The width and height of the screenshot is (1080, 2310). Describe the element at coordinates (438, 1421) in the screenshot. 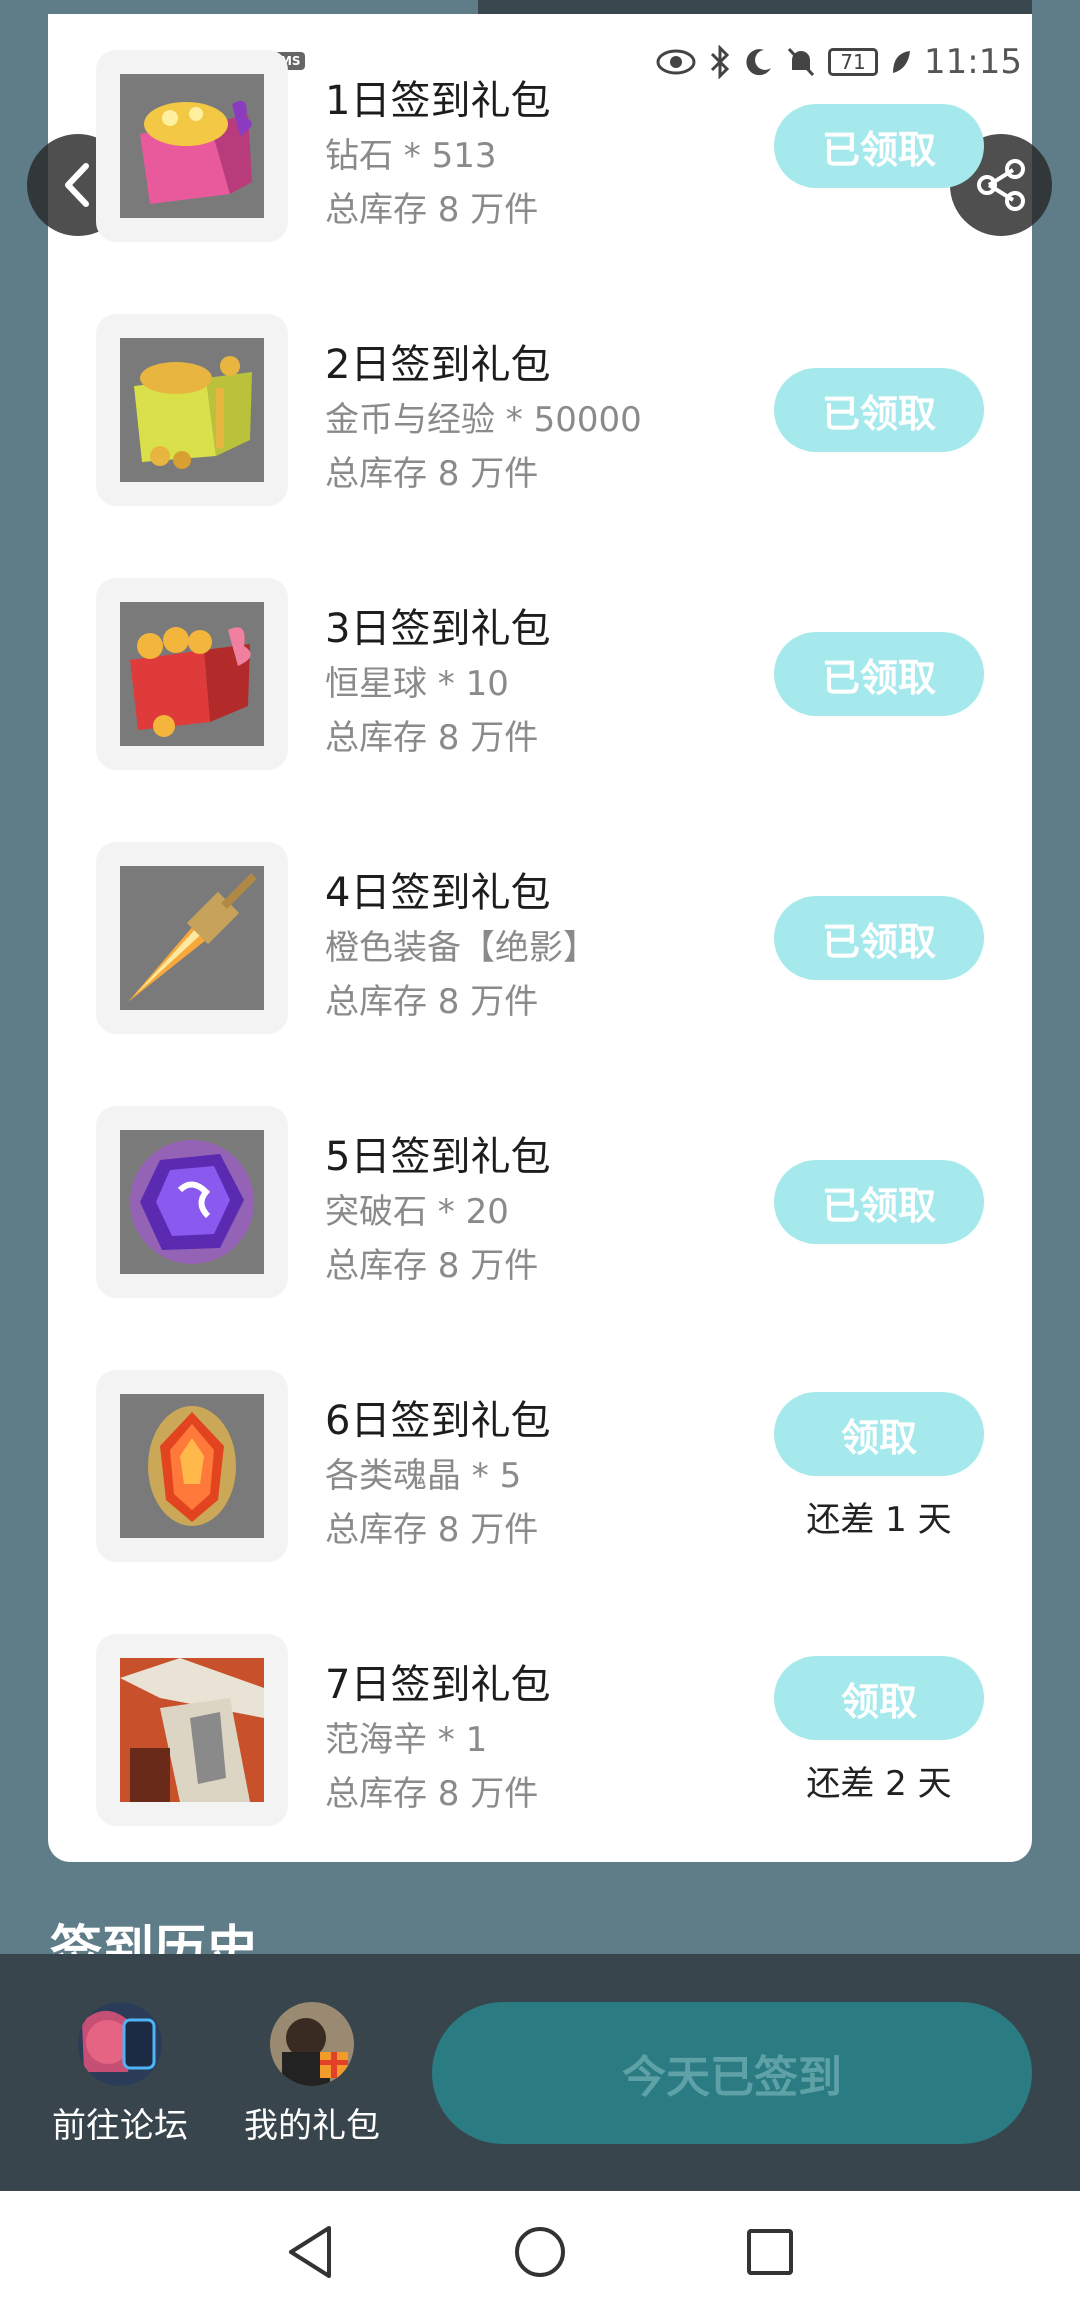

I see `reward-title: 6日签到礼包` at that location.